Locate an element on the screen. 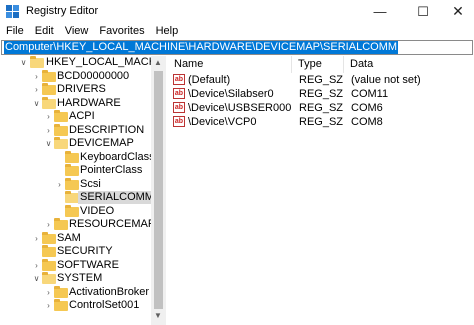 The height and width of the screenshot is (325, 474). tree-item-scsi: › Scsi is located at coordinates (75, 184).